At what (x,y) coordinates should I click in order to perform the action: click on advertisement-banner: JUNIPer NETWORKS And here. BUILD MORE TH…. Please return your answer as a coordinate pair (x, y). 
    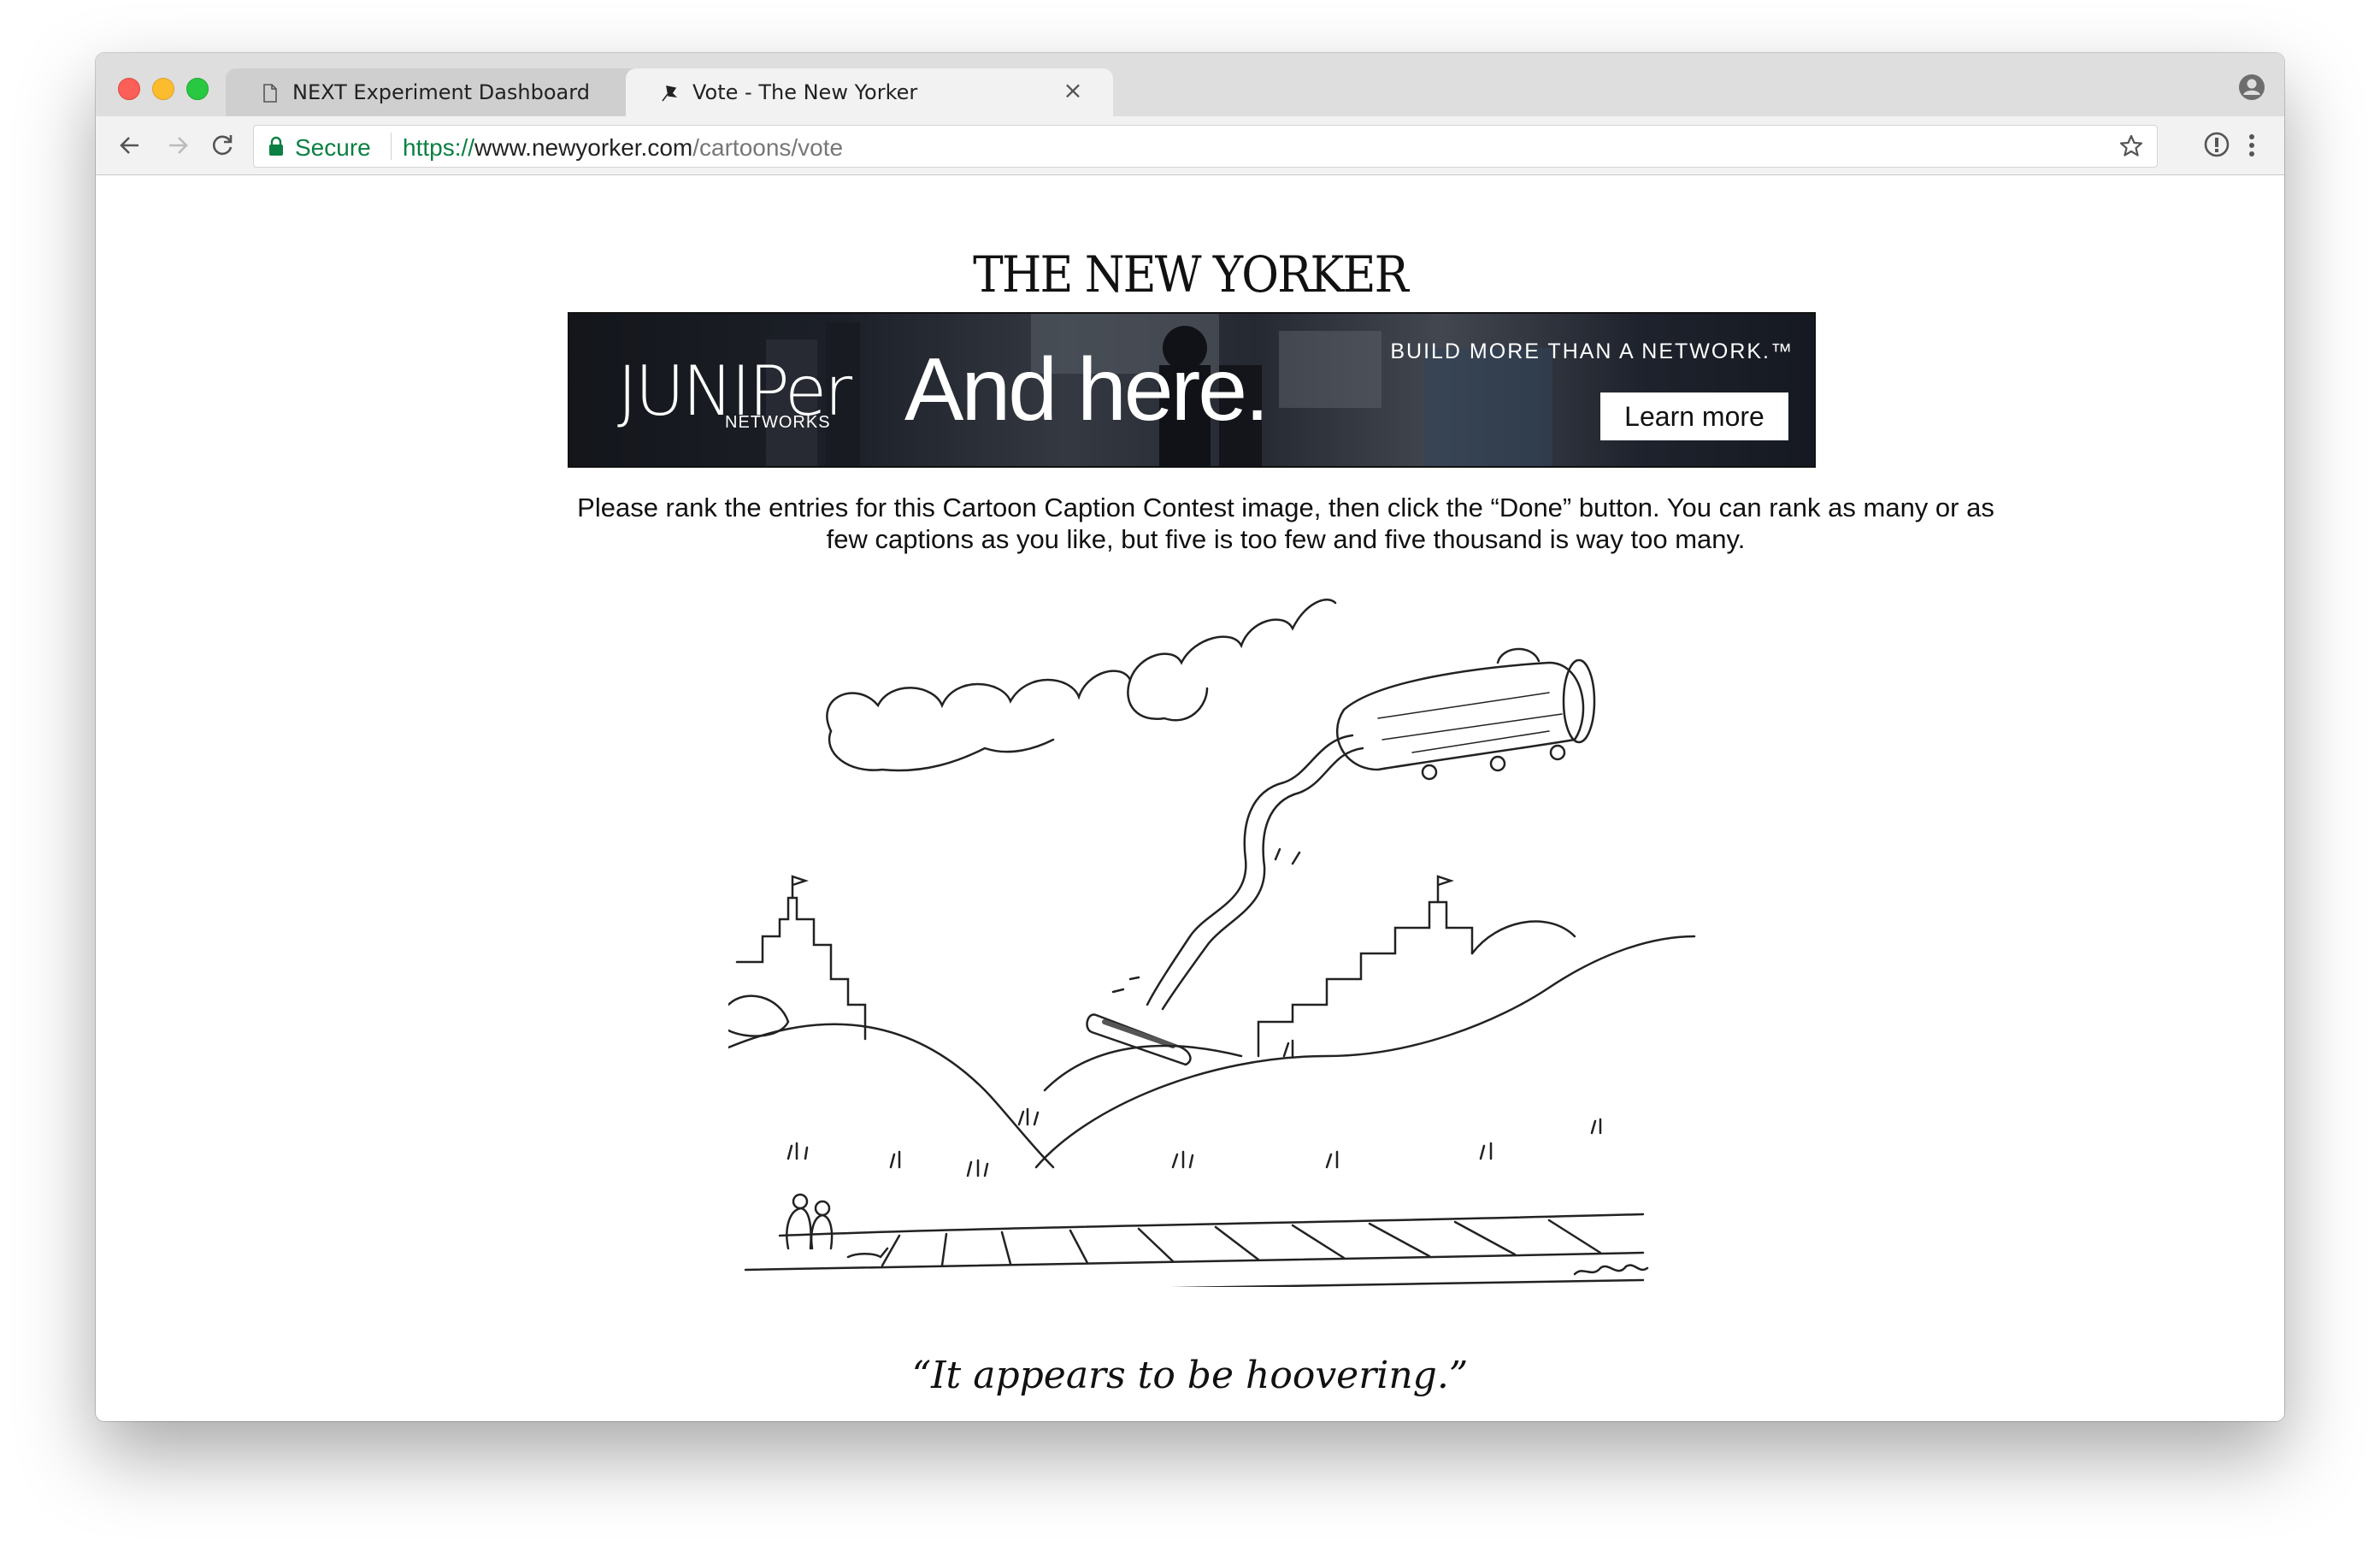
    Looking at the image, I should click on (1192, 390).